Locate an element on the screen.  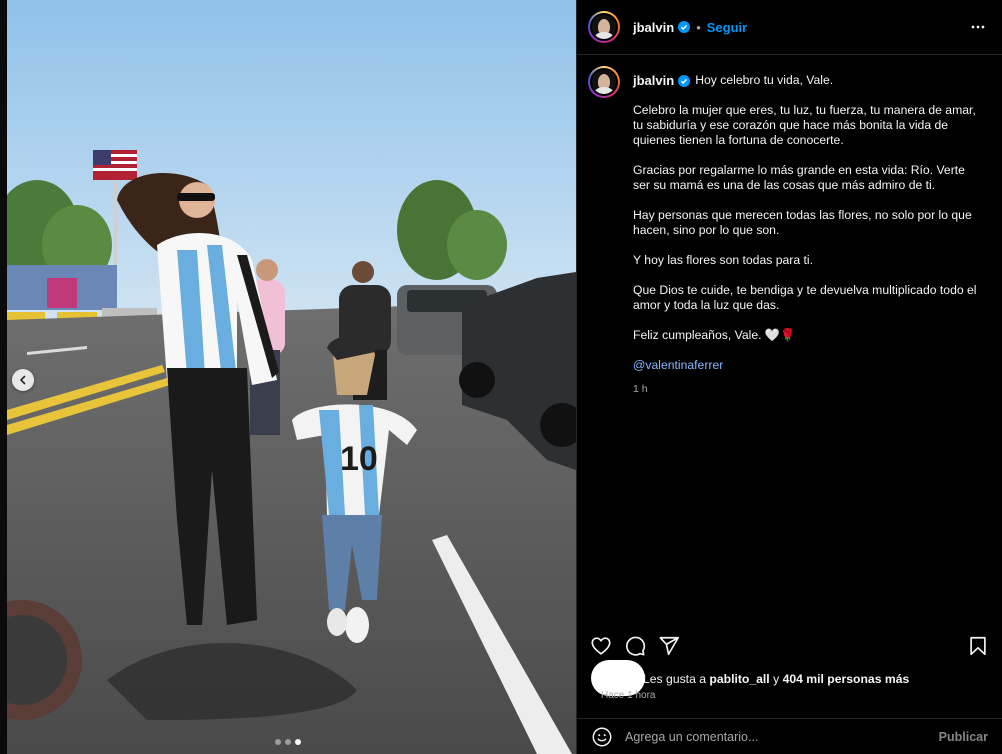
comment-button is located at coordinates (635, 646).